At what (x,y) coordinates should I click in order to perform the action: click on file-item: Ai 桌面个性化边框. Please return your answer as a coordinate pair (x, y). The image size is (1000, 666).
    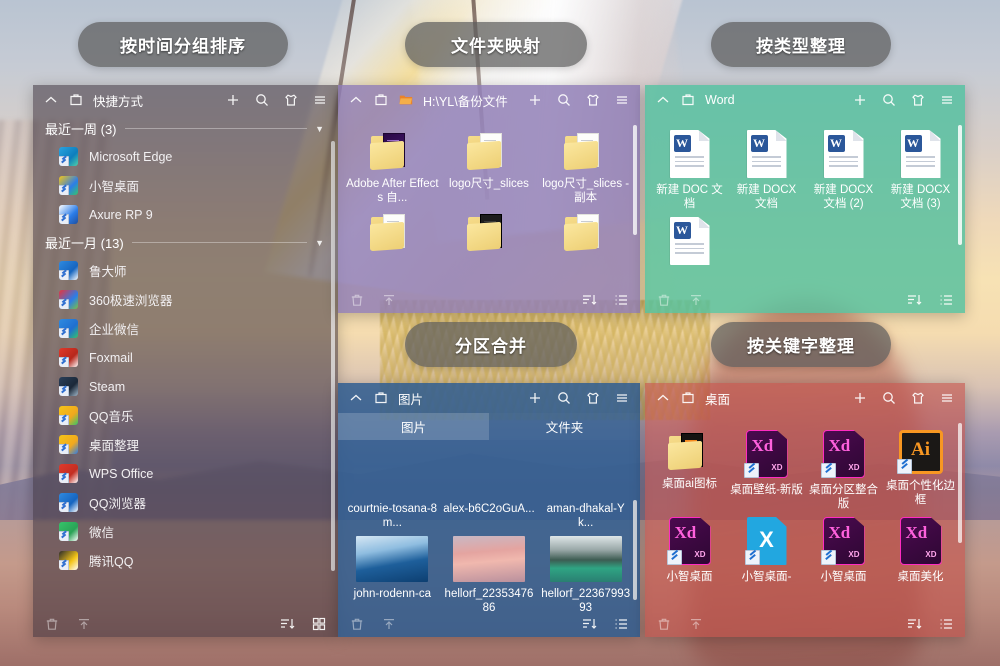
    Looking at the image, I should click on (920, 470).